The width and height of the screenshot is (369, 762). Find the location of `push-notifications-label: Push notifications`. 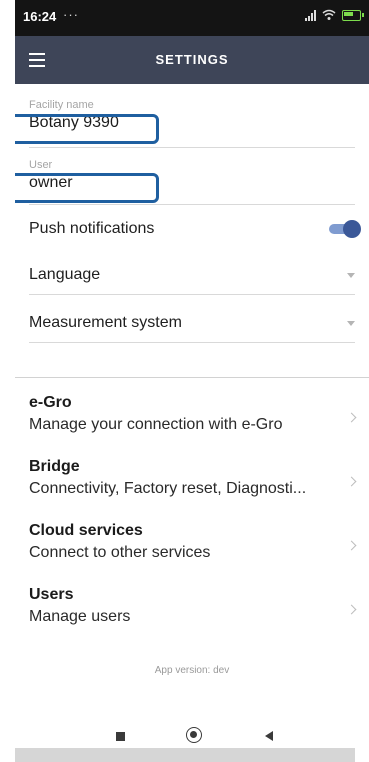

push-notifications-label: Push notifications is located at coordinates (92, 228).